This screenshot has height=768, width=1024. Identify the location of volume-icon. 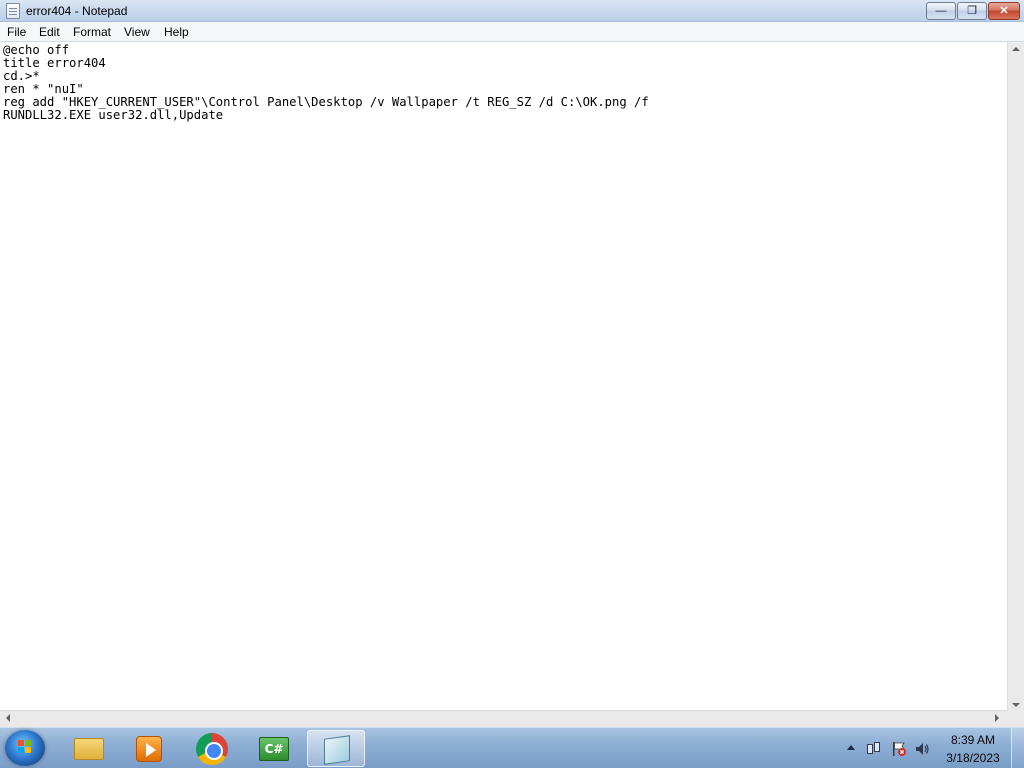
(922, 749).